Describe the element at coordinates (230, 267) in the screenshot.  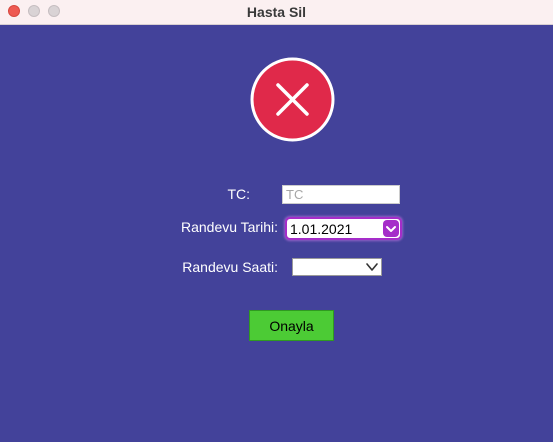
I see `randevu-saati-label: Randevu Saati:` at that location.